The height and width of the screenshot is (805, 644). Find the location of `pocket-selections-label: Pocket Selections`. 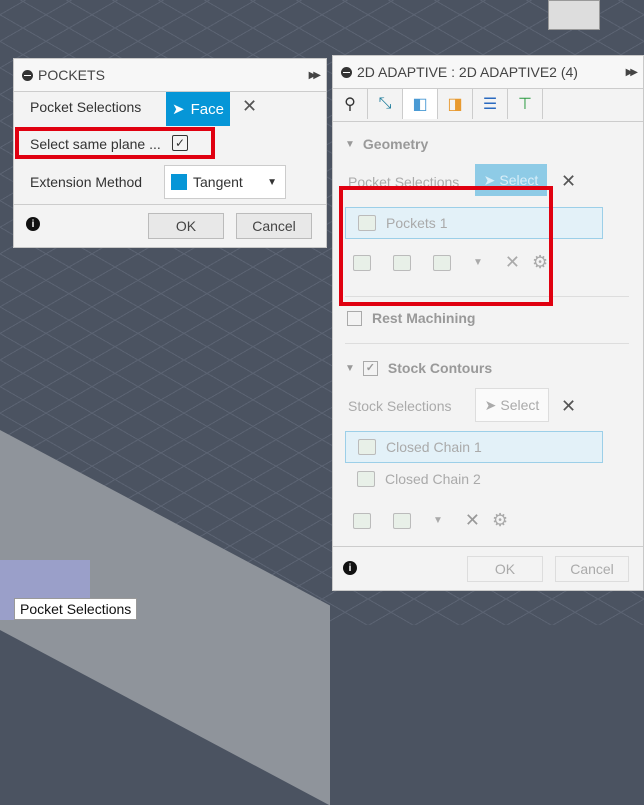

pocket-selections-label: Pocket Selections is located at coordinates (86, 107).